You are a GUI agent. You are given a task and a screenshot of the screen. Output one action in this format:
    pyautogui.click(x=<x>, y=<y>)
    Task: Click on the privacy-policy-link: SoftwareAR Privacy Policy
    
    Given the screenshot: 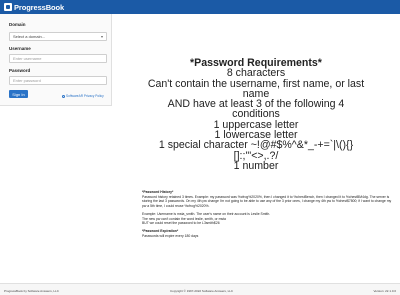 What is the action you would take?
    pyautogui.click(x=83, y=96)
    